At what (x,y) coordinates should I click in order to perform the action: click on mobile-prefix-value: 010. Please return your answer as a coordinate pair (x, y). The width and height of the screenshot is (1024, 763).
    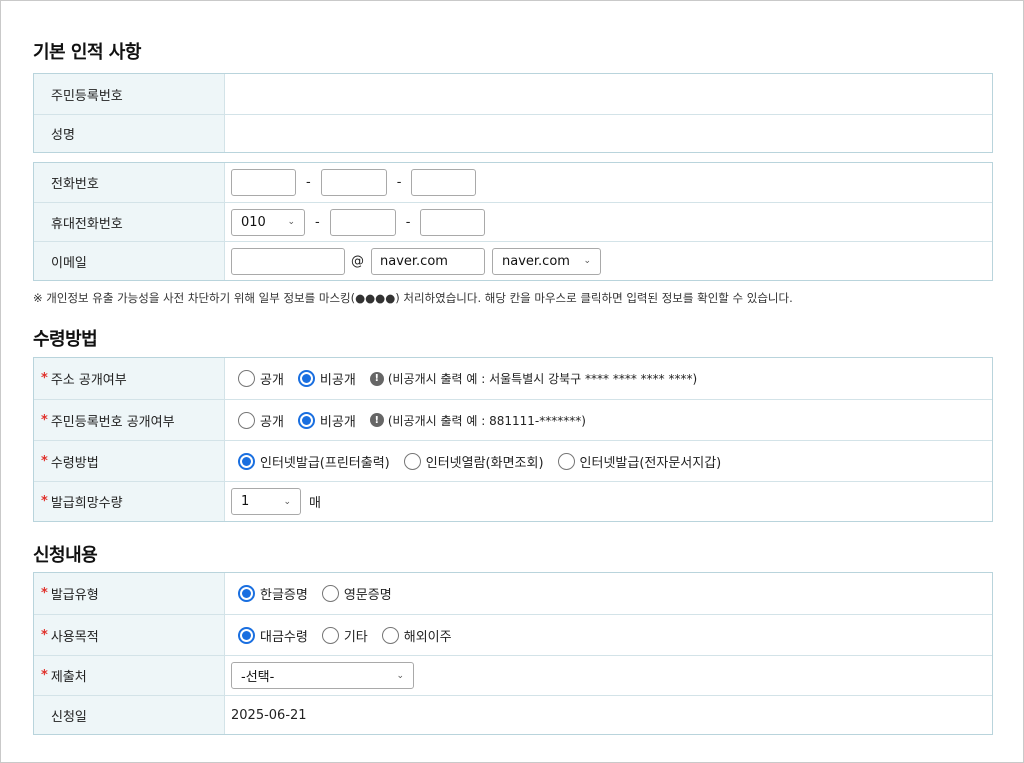
    Looking at the image, I should click on (253, 222).